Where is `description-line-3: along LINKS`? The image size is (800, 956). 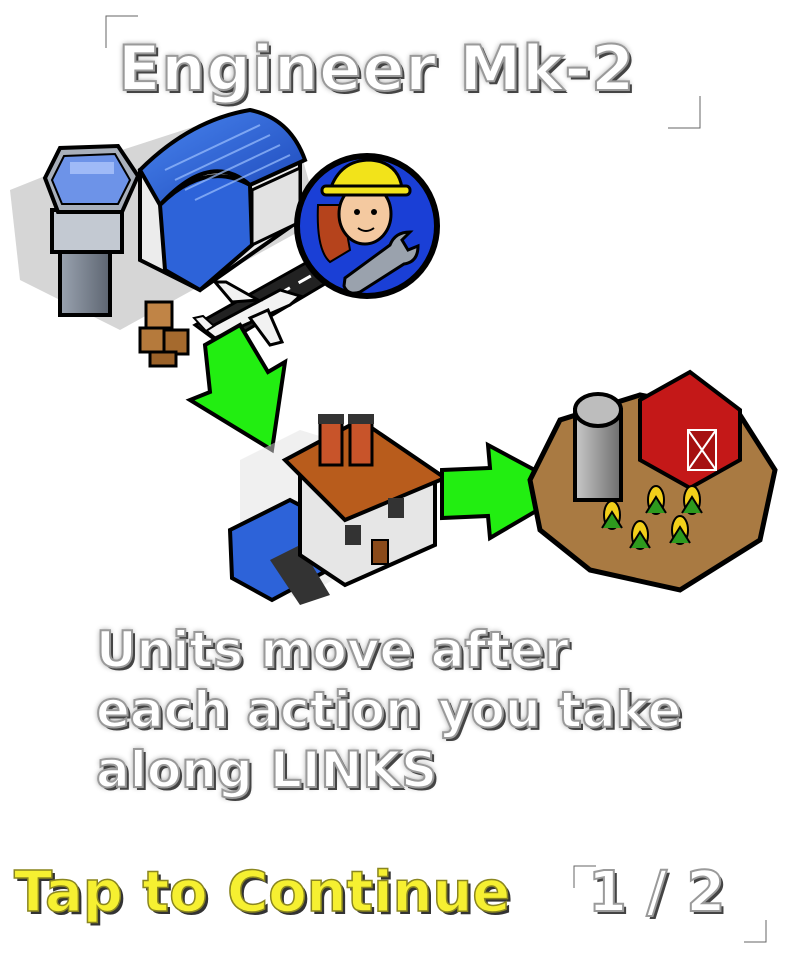
description-line-3: along LINKS is located at coordinates (266, 770).